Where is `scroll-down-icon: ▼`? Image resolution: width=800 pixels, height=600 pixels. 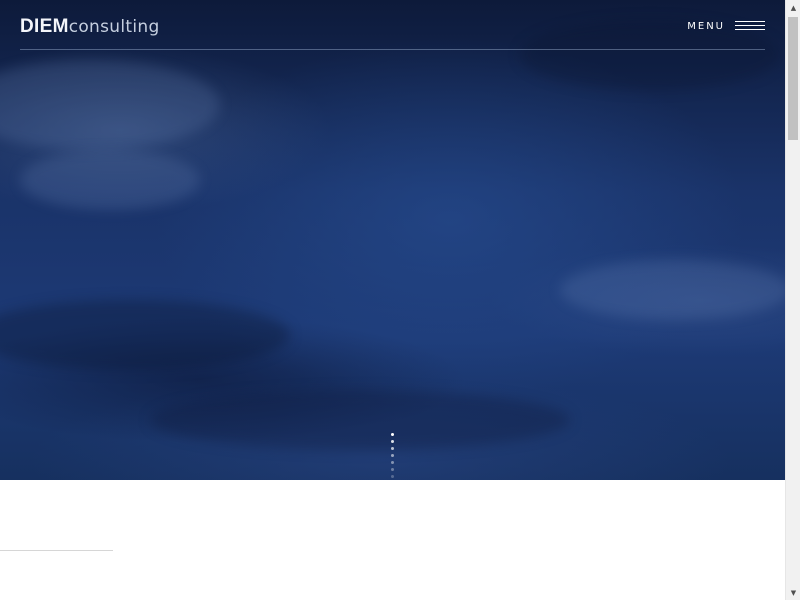 scroll-down-icon: ▼ is located at coordinates (793, 592).